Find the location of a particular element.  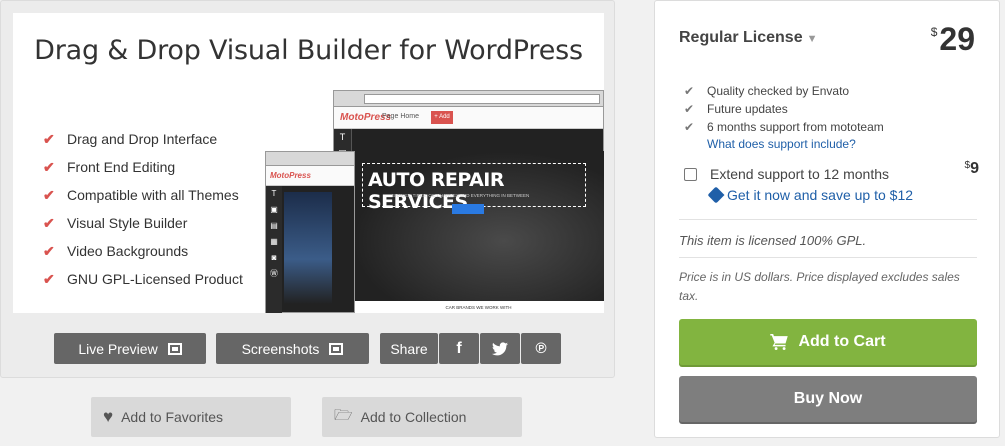

video-tool-icon: ▦ is located at coordinates (274, 241).